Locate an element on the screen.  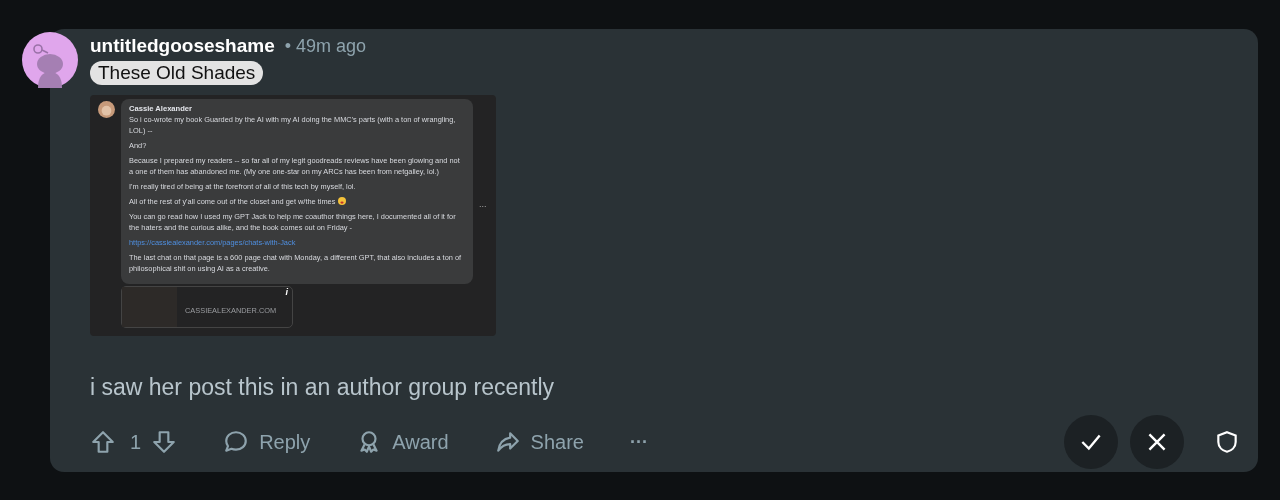
username: untitledgooseshame is located at coordinates (182, 46).